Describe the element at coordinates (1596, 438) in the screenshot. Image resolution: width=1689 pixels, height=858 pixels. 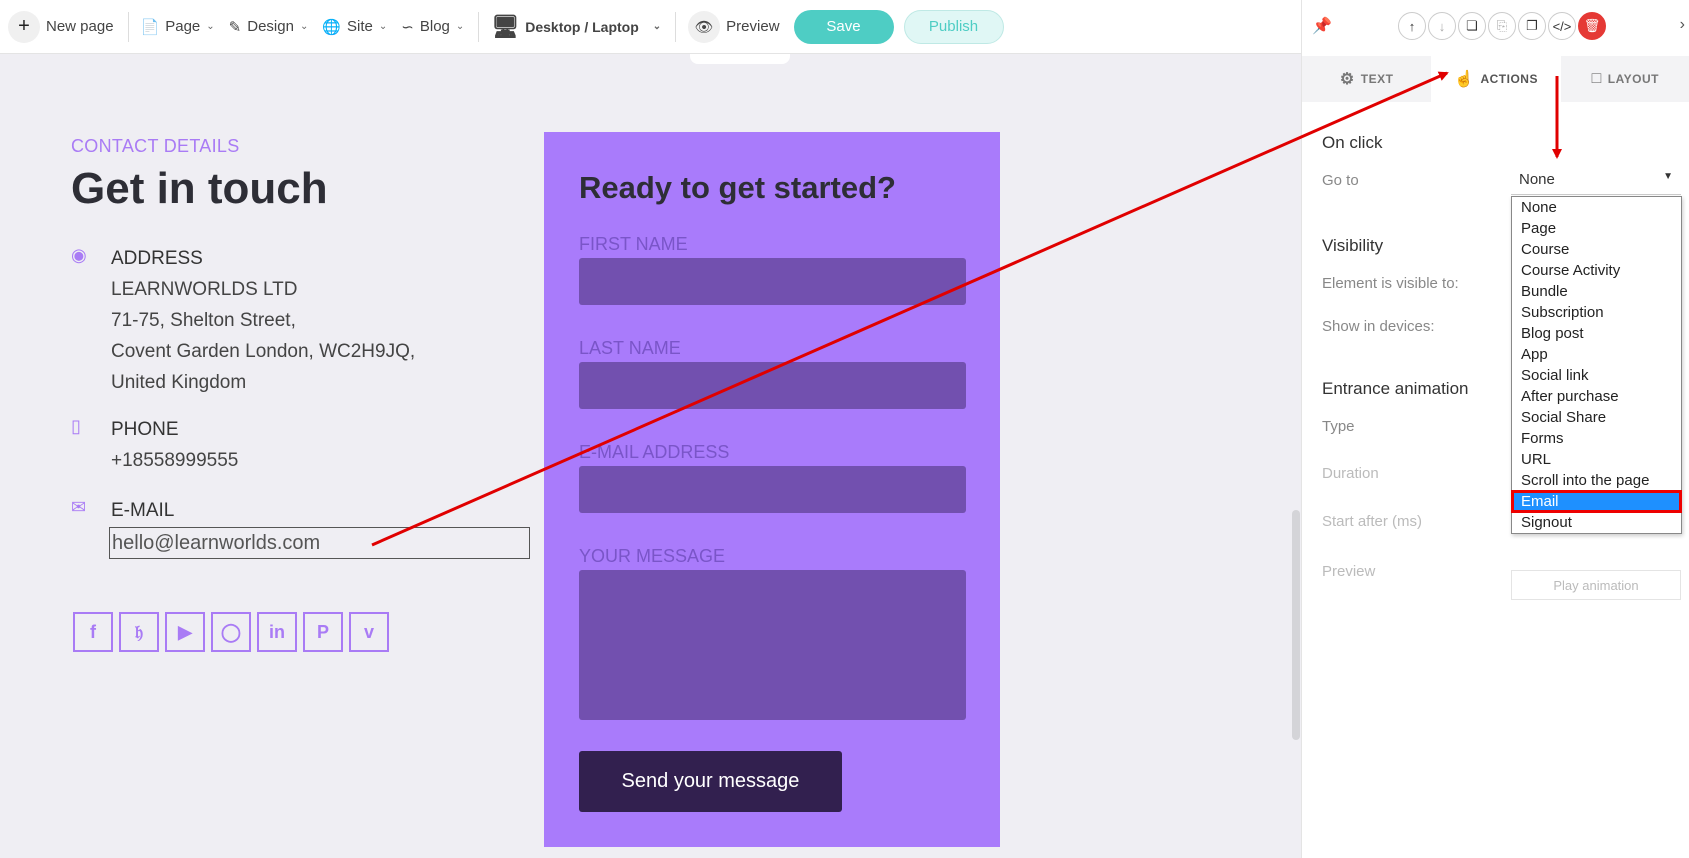
I see `option-forms: Forms` at that location.